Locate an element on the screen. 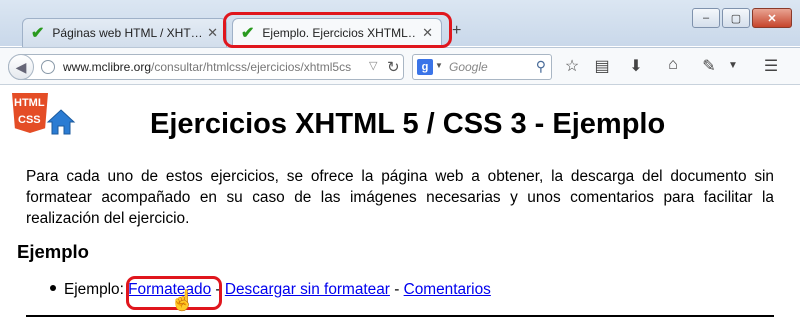 This screenshot has height=320, width=800. logo-text-html: HTML is located at coordinates (29, 103).